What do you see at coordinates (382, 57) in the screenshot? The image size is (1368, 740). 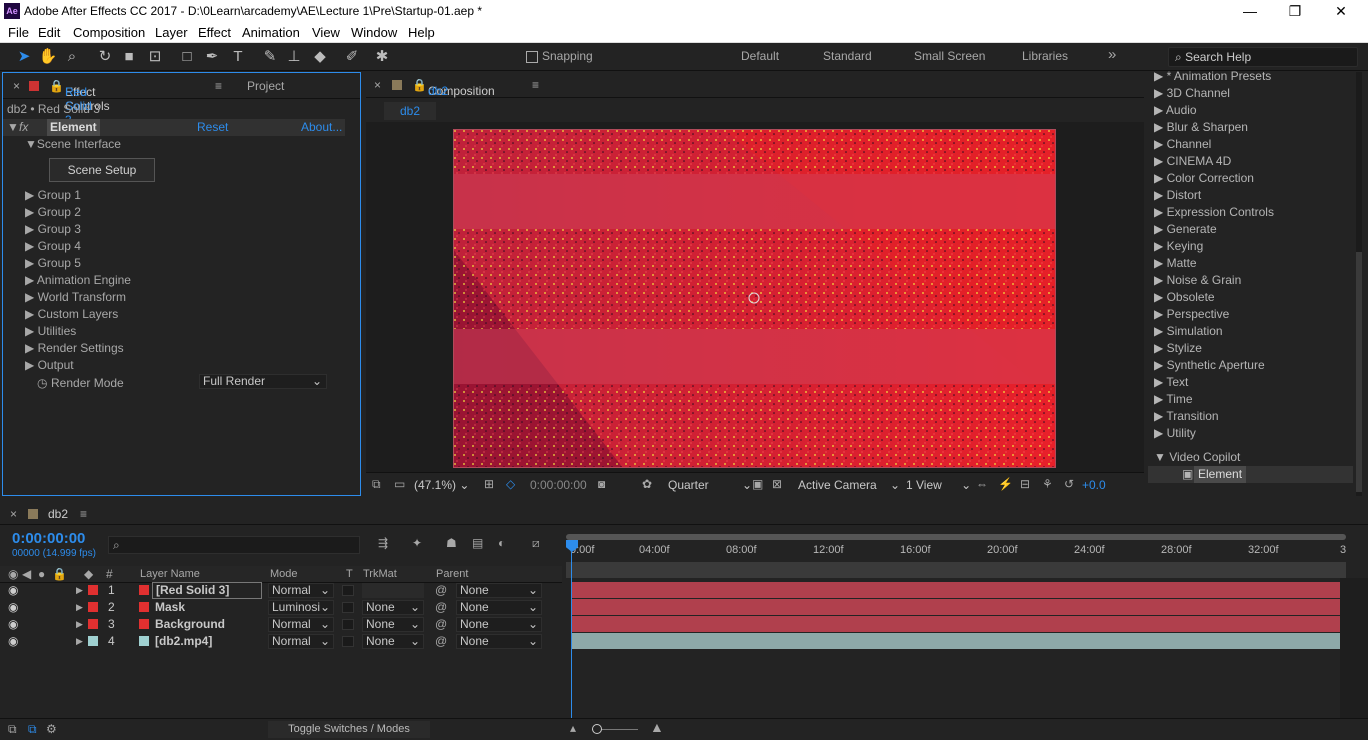 I see `puppet-tool-icon: ✱` at bounding box center [382, 57].